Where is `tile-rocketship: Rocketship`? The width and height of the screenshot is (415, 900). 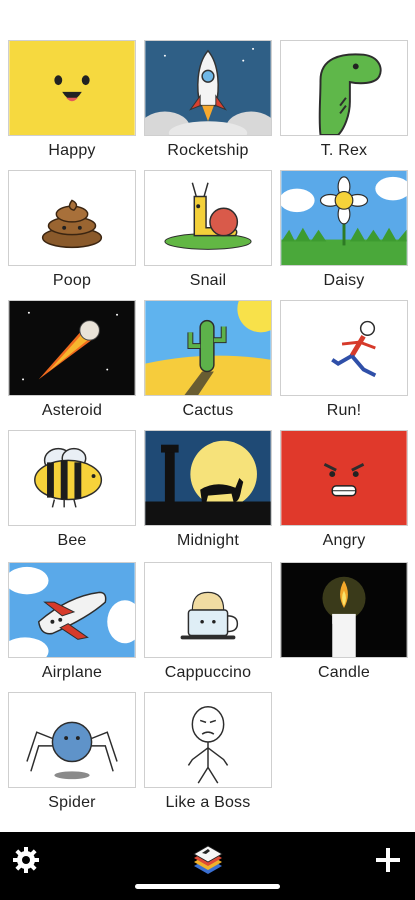 tile-rocketship: Rocketship is located at coordinates (208, 100).